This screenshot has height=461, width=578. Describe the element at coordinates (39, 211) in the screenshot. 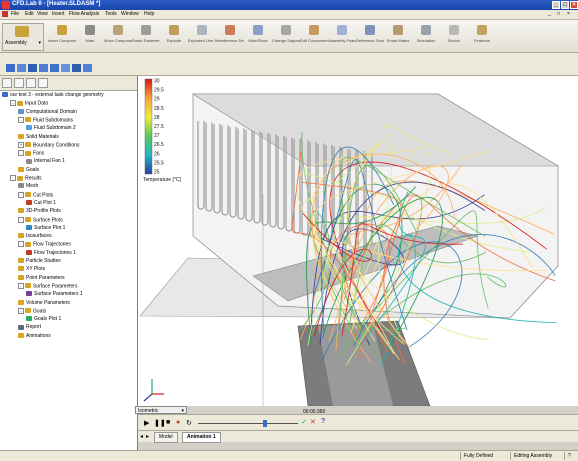

I see `tree-item: 3D-Profile Plots` at that location.